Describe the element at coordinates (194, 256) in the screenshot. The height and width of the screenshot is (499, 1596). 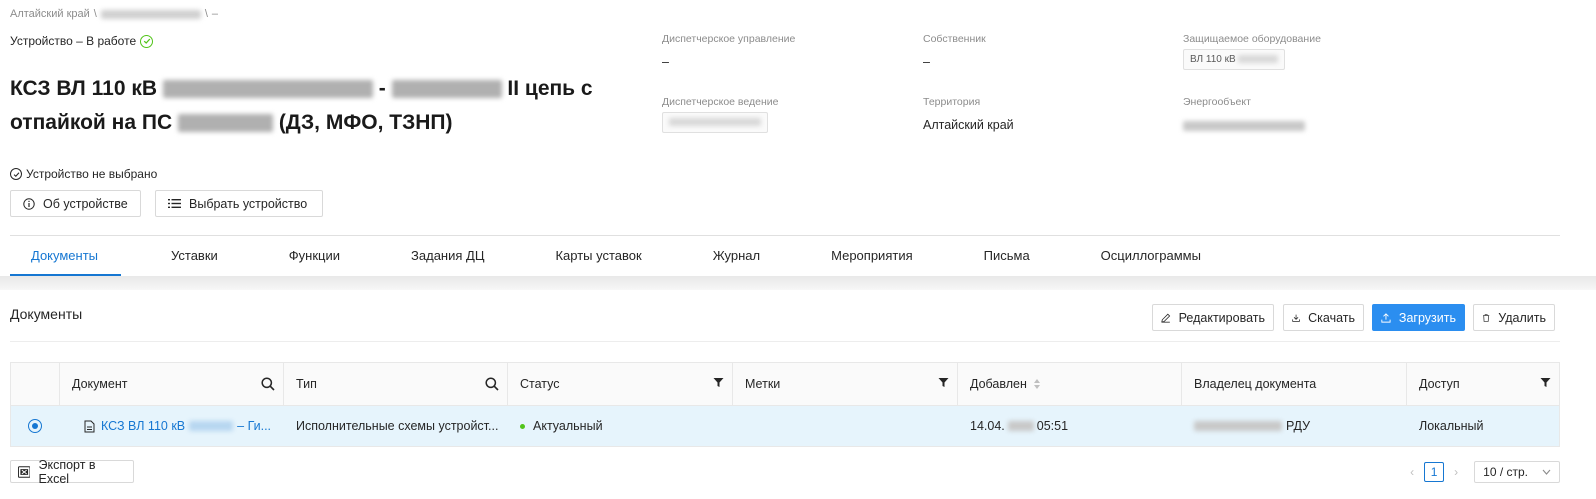
I see `tab-settings: Уставки` at that location.